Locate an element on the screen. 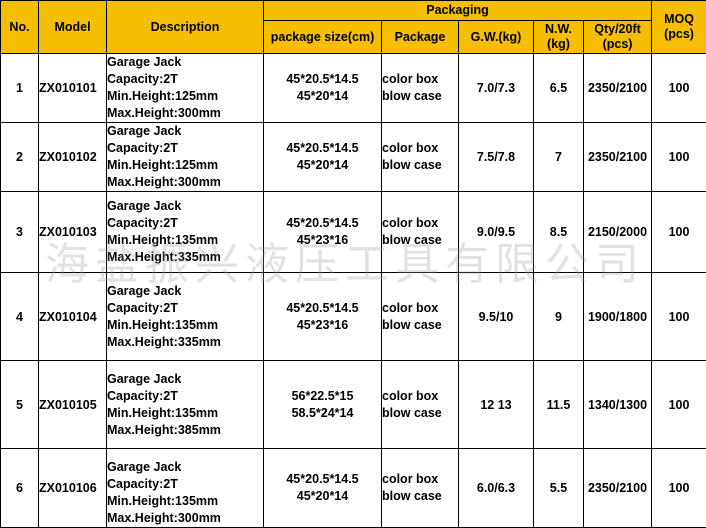 The width and height of the screenshot is (706, 528). header-packaging: Packaging is located at coordinates (458, 11).